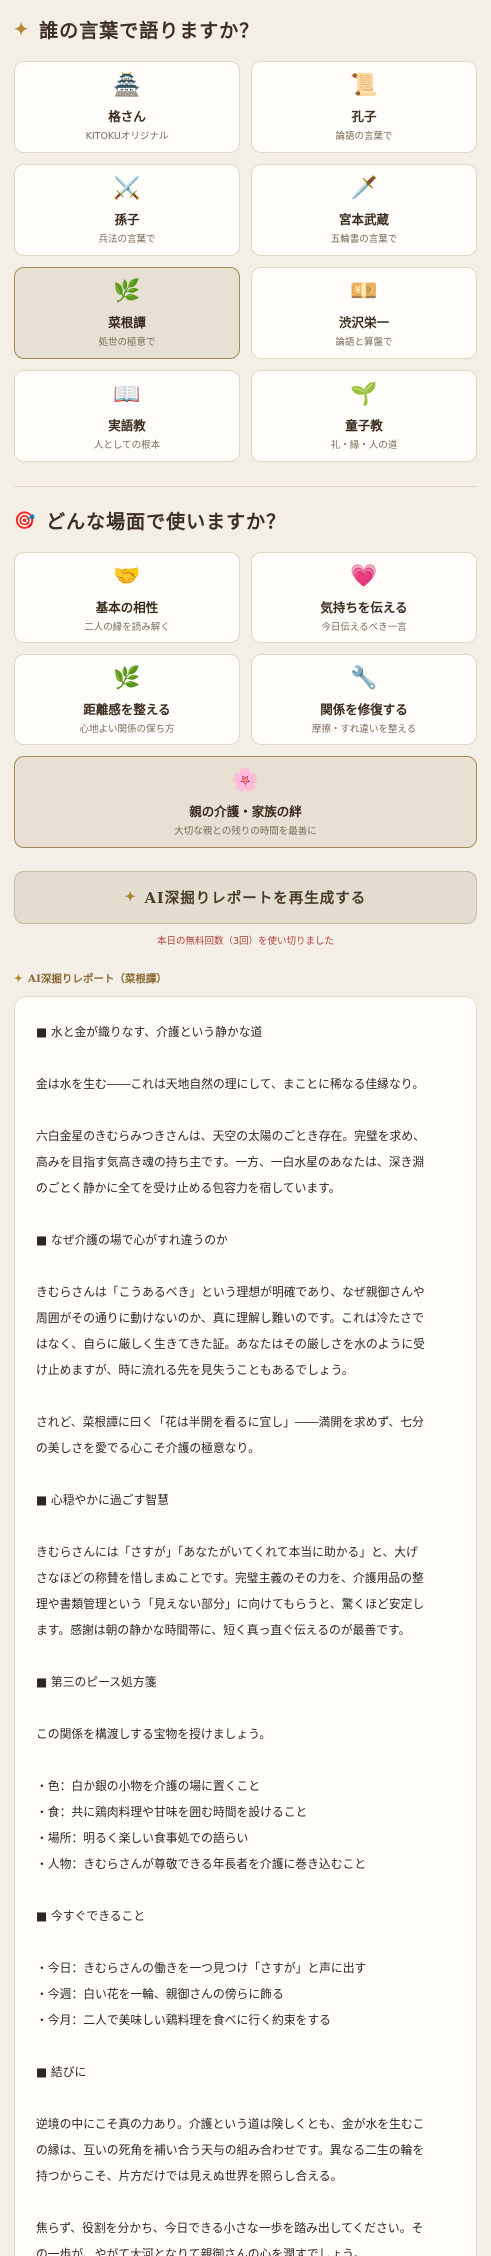 The image size is (491, 2256). Describe the element at coordinates (127, 445) in the screenshot. I see `speaker-card-sub: 人としての根本` at that location.